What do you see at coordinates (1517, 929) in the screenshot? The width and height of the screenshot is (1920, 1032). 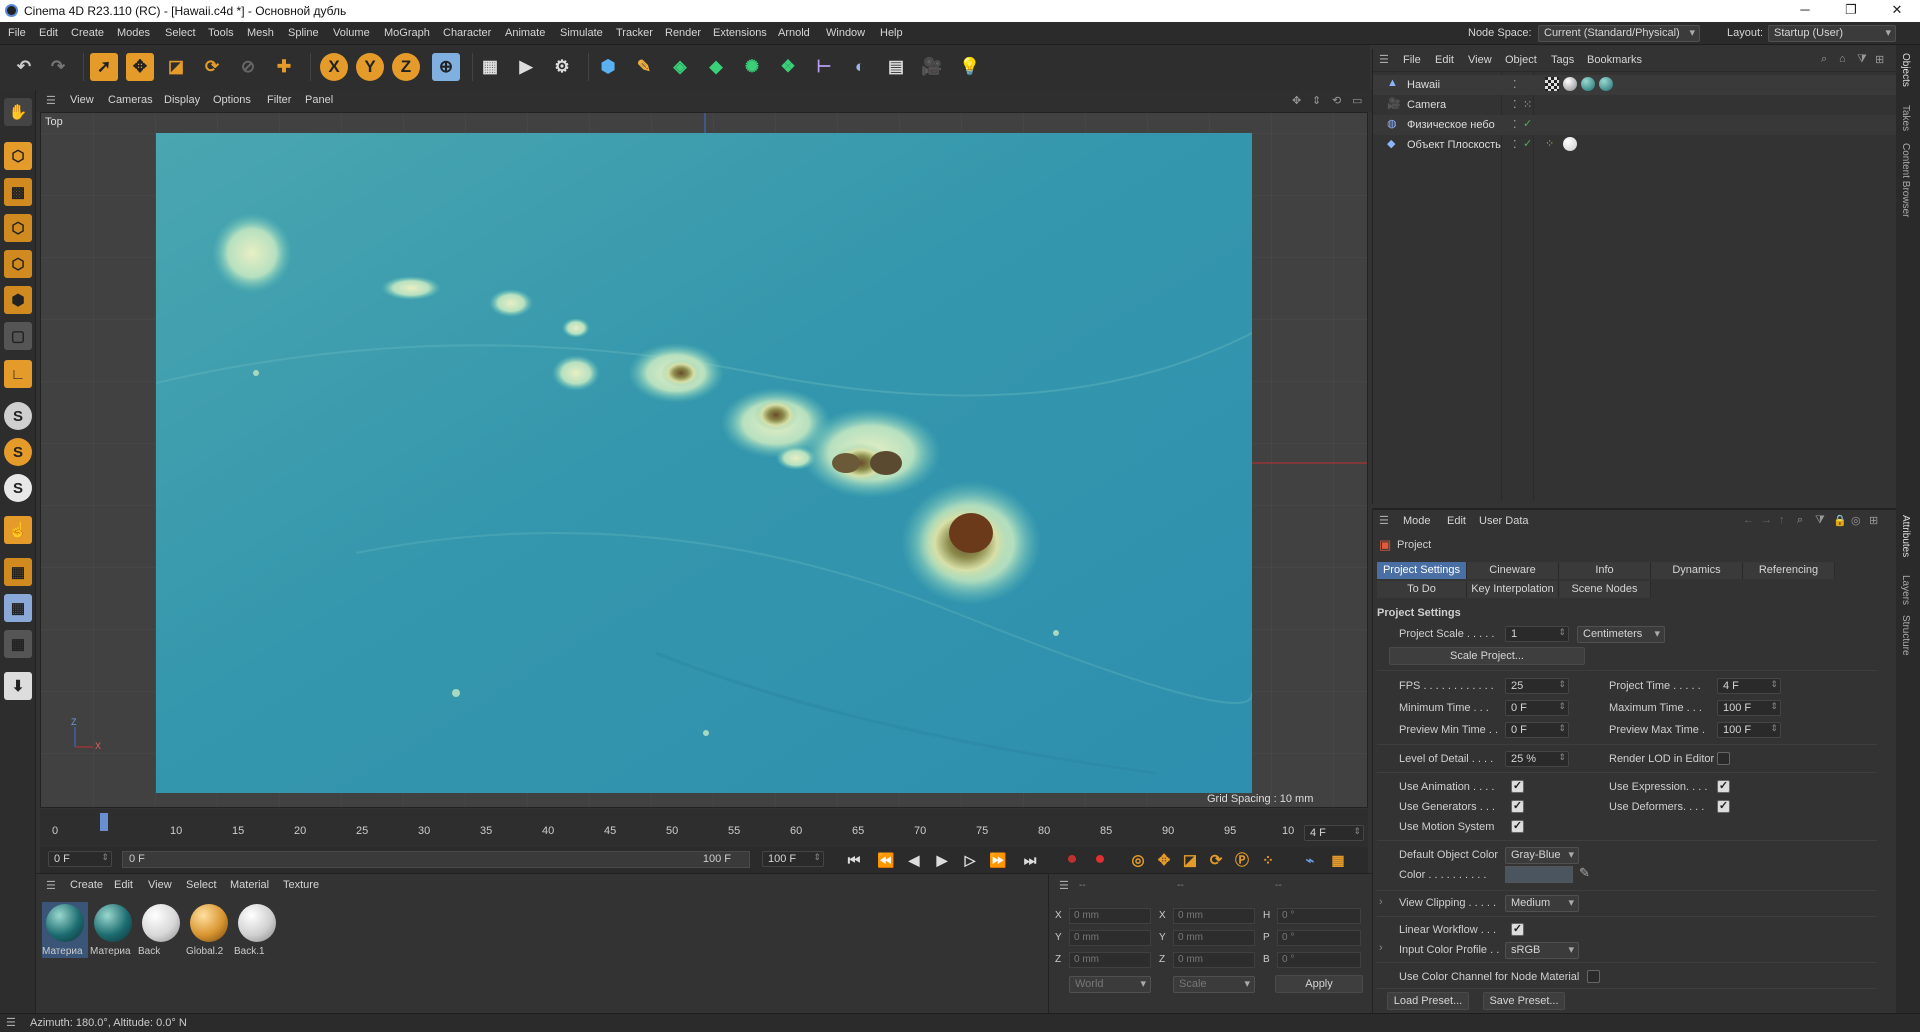 I see `linear-workflow-checkbox: ✓` at bounding box center [1517, 929].